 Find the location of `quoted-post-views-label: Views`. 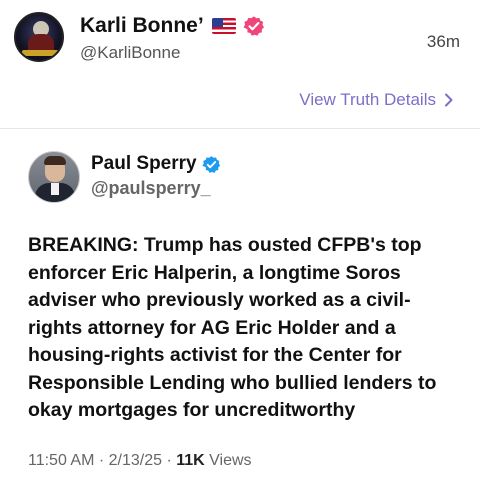

quoted-post-views-label: Views is located at coordinates (228, 460).